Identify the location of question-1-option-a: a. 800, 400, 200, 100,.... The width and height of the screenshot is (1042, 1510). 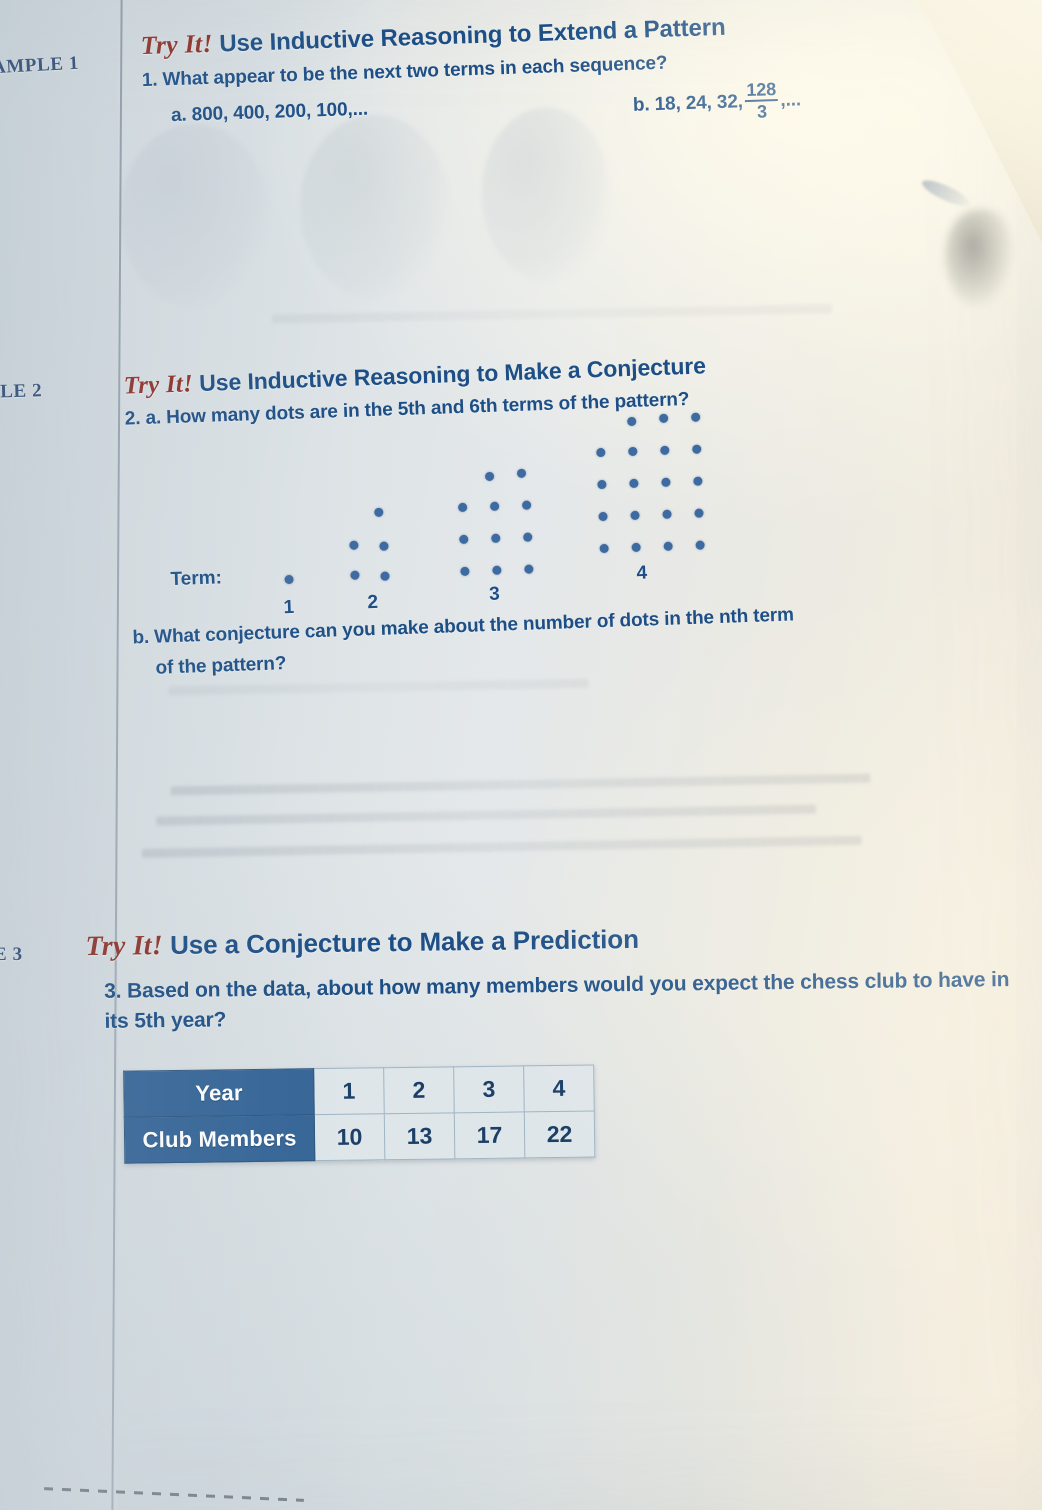
(270, 113).